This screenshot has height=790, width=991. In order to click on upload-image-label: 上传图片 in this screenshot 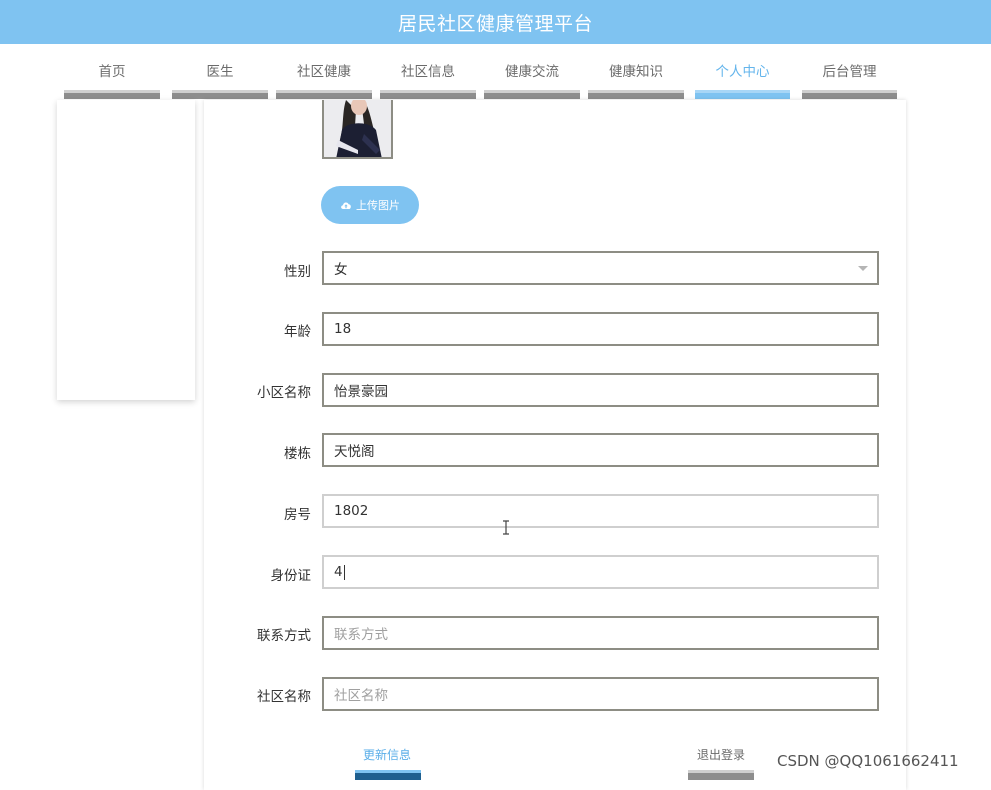, I will do `click(378, 205)`.